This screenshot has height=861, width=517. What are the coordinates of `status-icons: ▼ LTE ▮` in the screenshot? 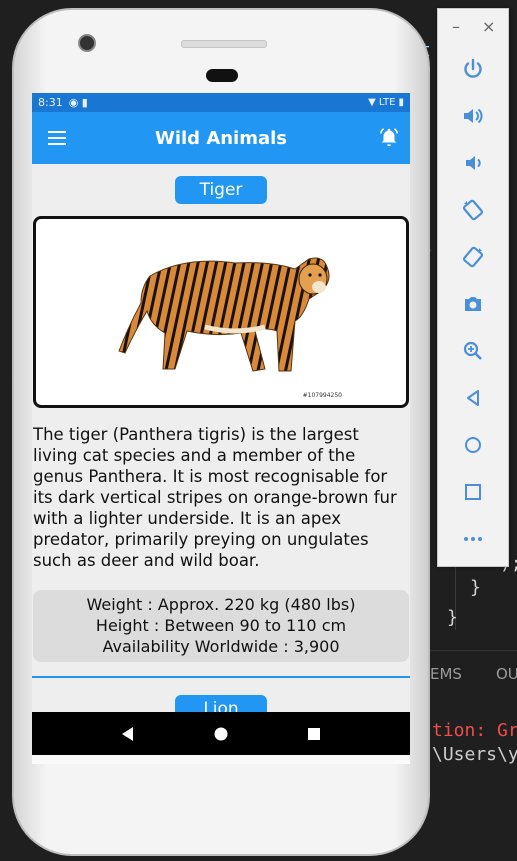 It's located at (386, 102).